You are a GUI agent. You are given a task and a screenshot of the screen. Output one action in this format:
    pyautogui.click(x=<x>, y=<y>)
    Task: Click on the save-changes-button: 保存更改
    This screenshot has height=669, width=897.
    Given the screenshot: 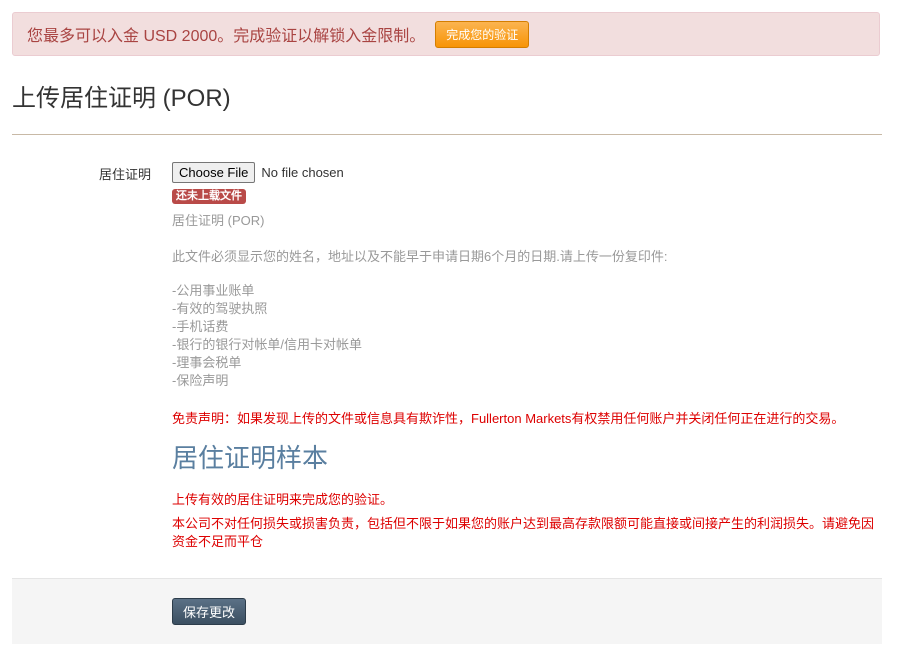 What is the action you would take?
    pyautogui.click(x=209, y=611)
    